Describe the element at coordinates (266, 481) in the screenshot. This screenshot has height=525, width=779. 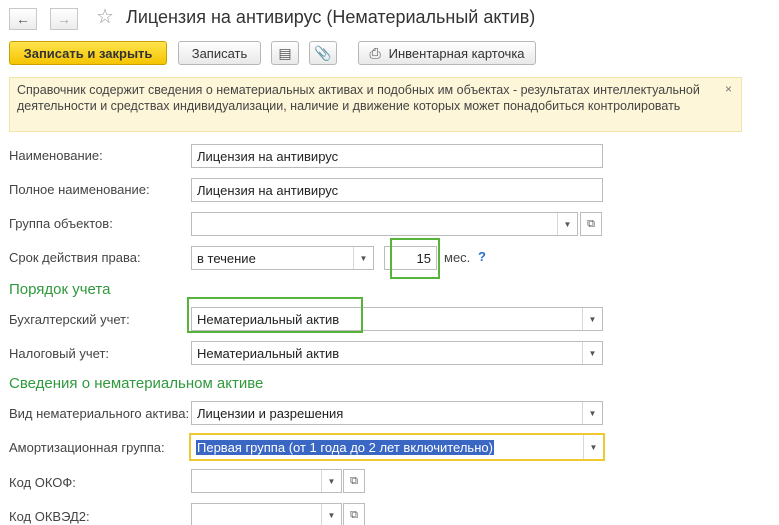
I see `okof-select: ▼` at that location.